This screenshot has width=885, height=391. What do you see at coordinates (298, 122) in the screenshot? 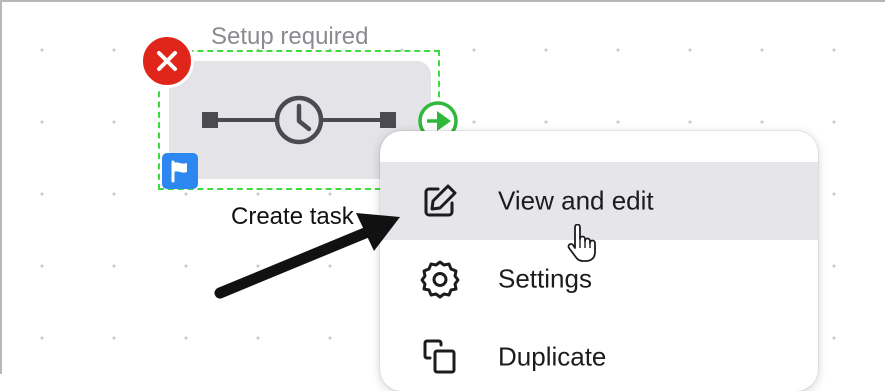
I see `clock-icon` at bounding box center [298, 122].